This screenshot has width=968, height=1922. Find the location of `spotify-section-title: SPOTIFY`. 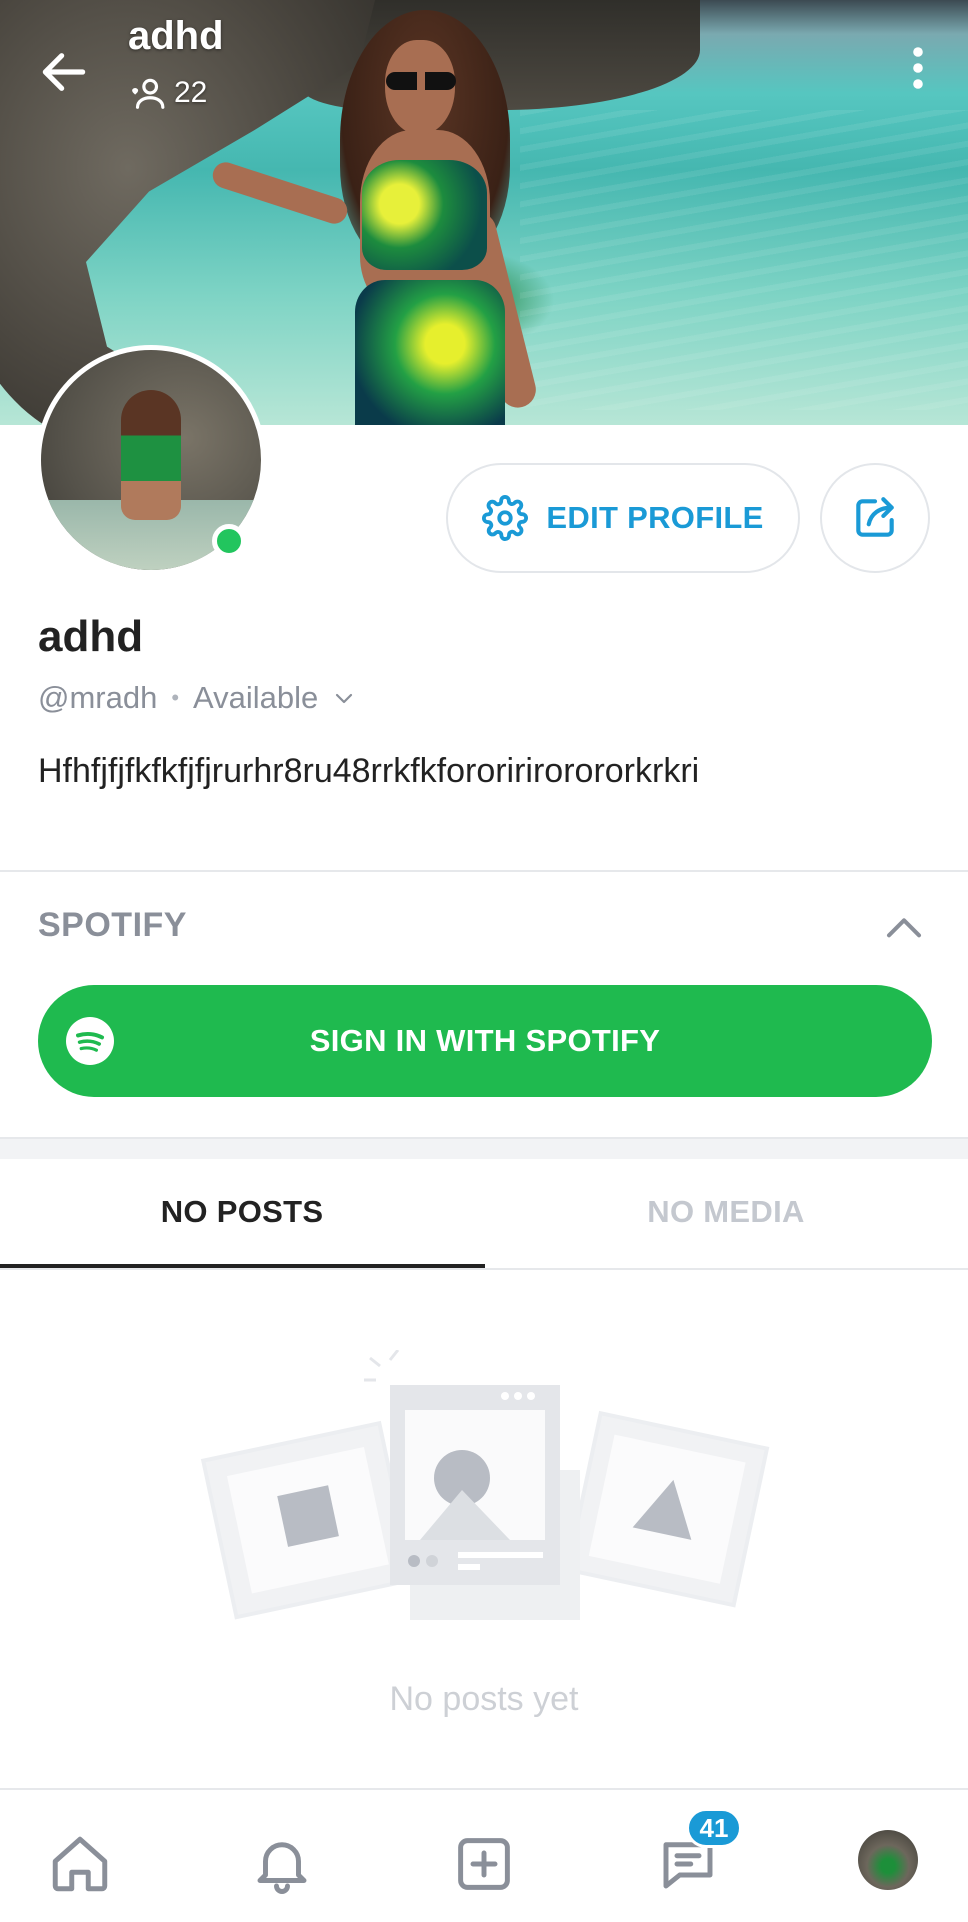

spotify-section-title: SPOTIFY is located at coordinates (112, 925).